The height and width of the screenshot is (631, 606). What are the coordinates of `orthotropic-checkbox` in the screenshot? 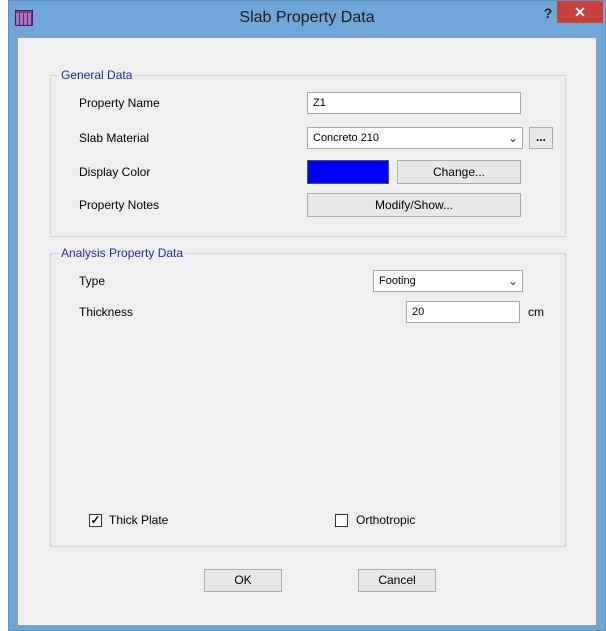 It's located at (341, 520).